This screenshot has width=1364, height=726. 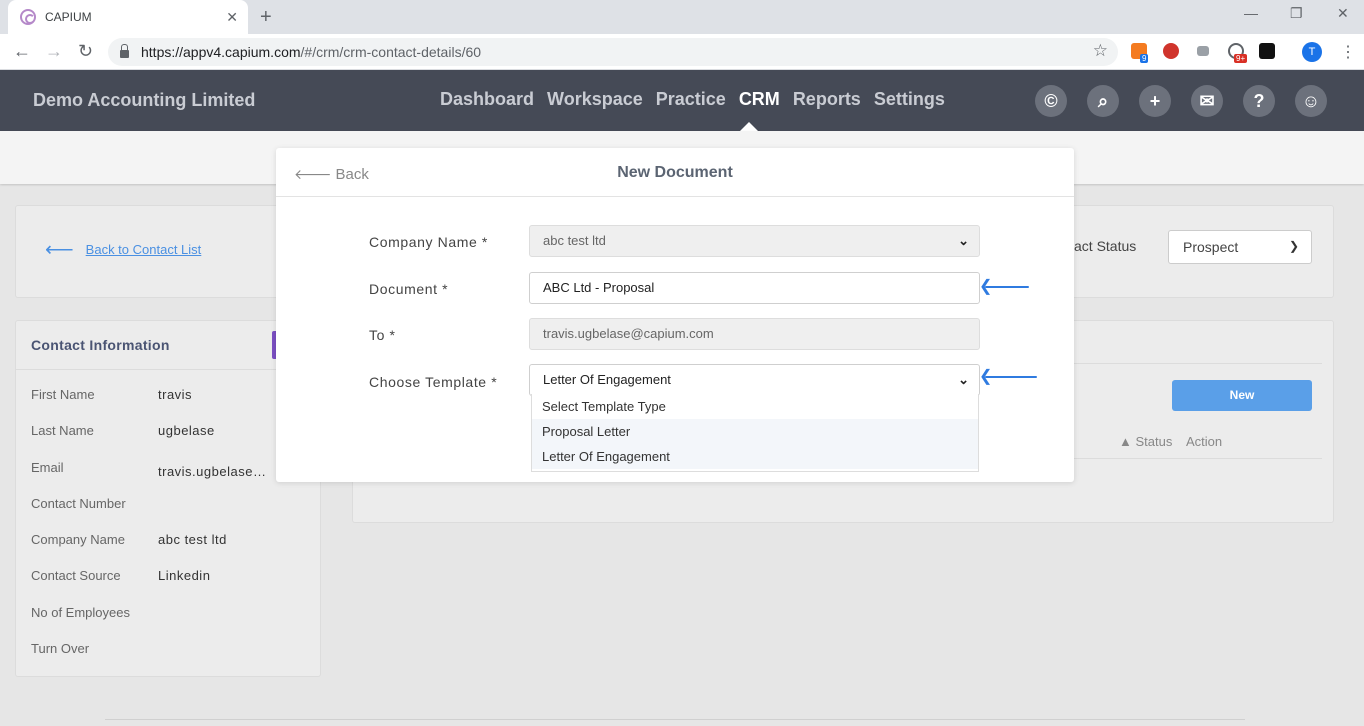 I want to click on browser-tabstrip: CAPIUM ✕ + — ❐ ✕, so click(x=682, y=17).